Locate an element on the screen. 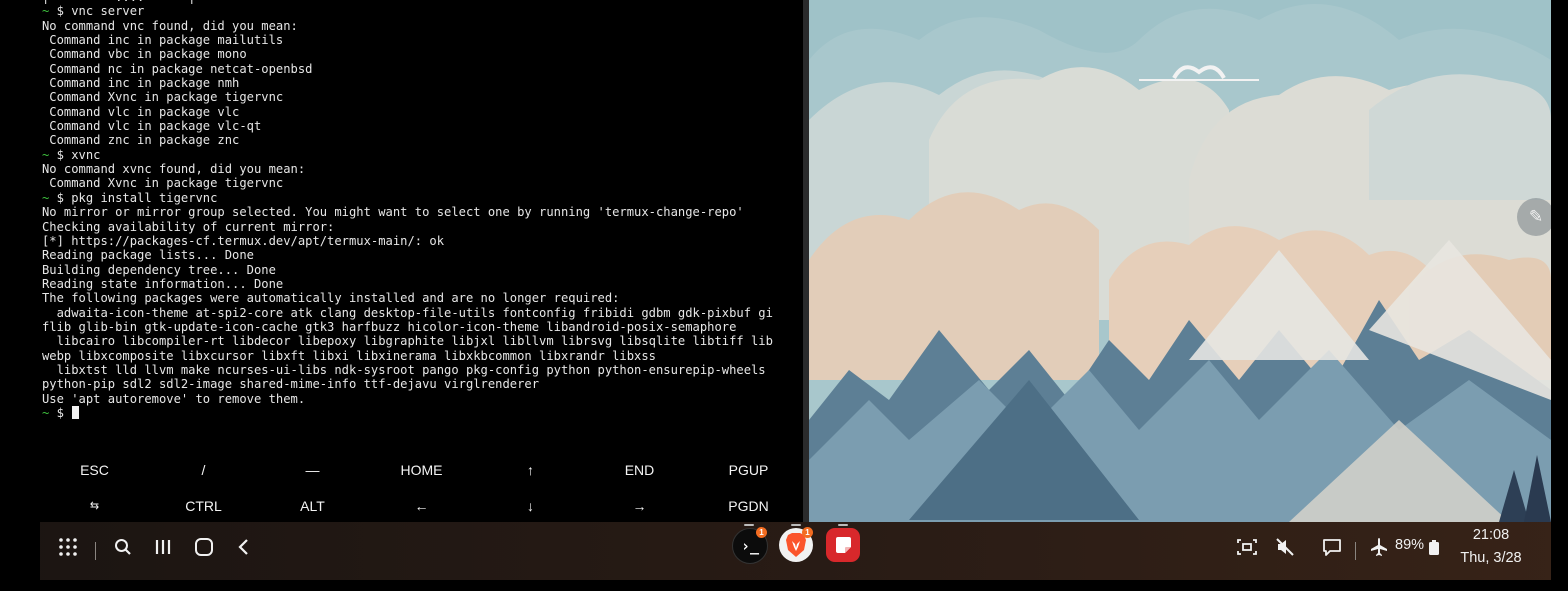 The image size is (1568, 591). note-icon is located at coordinates (843, 545).